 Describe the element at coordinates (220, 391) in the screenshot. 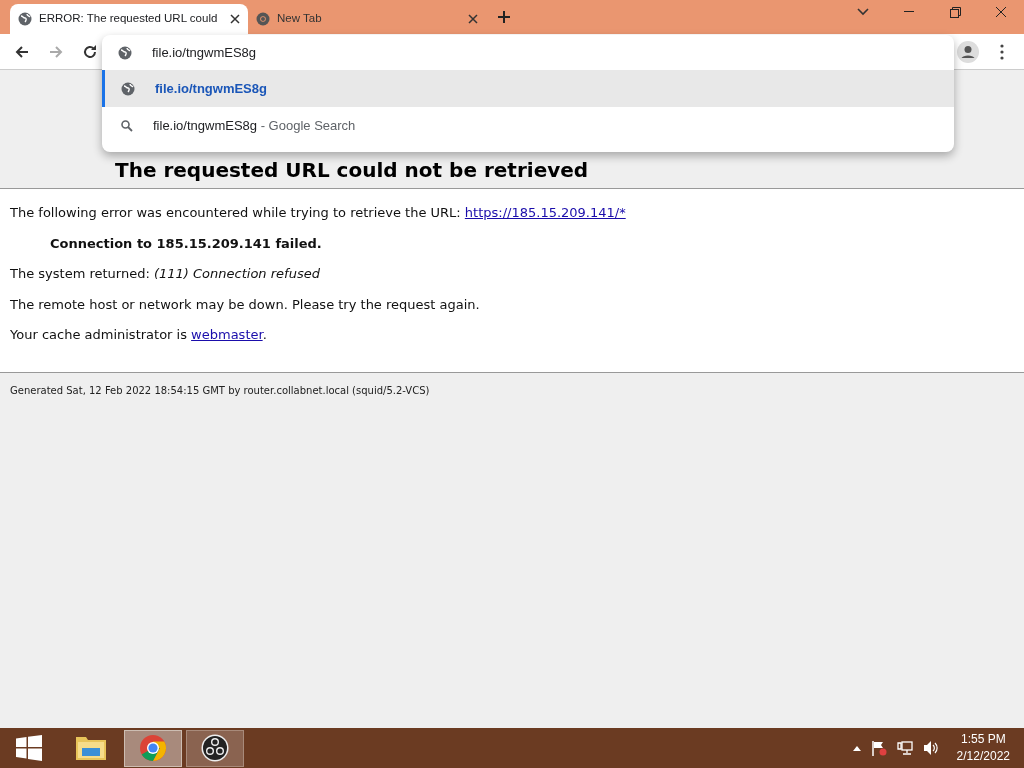

I see `footer-text: Generated Sat, 12 Feb 2022 18:54:15 GMT by router.collabnet.local (squid/5.2-VCS)` at that location.